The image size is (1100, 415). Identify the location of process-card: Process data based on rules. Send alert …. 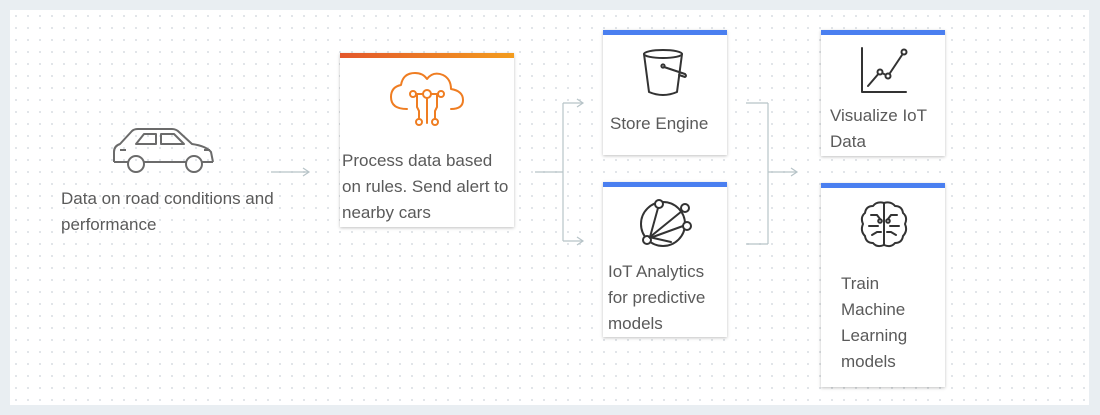
(427, 140).